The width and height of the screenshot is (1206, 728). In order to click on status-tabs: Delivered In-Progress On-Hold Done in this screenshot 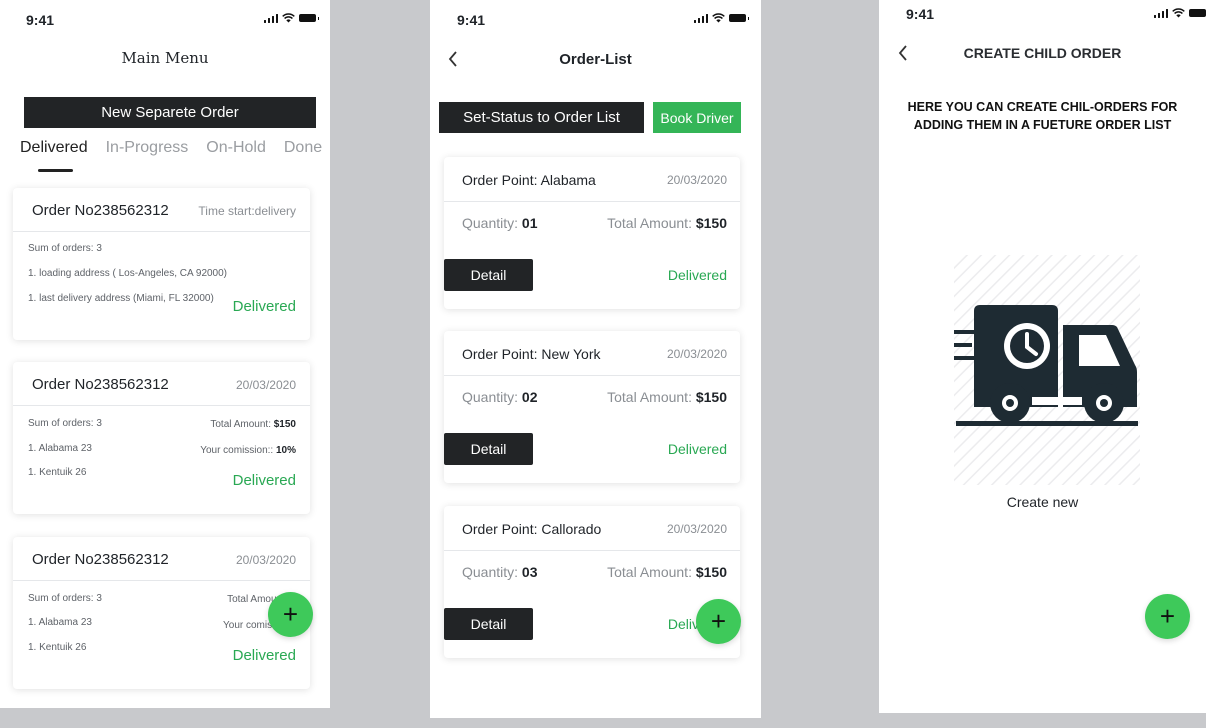, I will do `click(171, 148)`.